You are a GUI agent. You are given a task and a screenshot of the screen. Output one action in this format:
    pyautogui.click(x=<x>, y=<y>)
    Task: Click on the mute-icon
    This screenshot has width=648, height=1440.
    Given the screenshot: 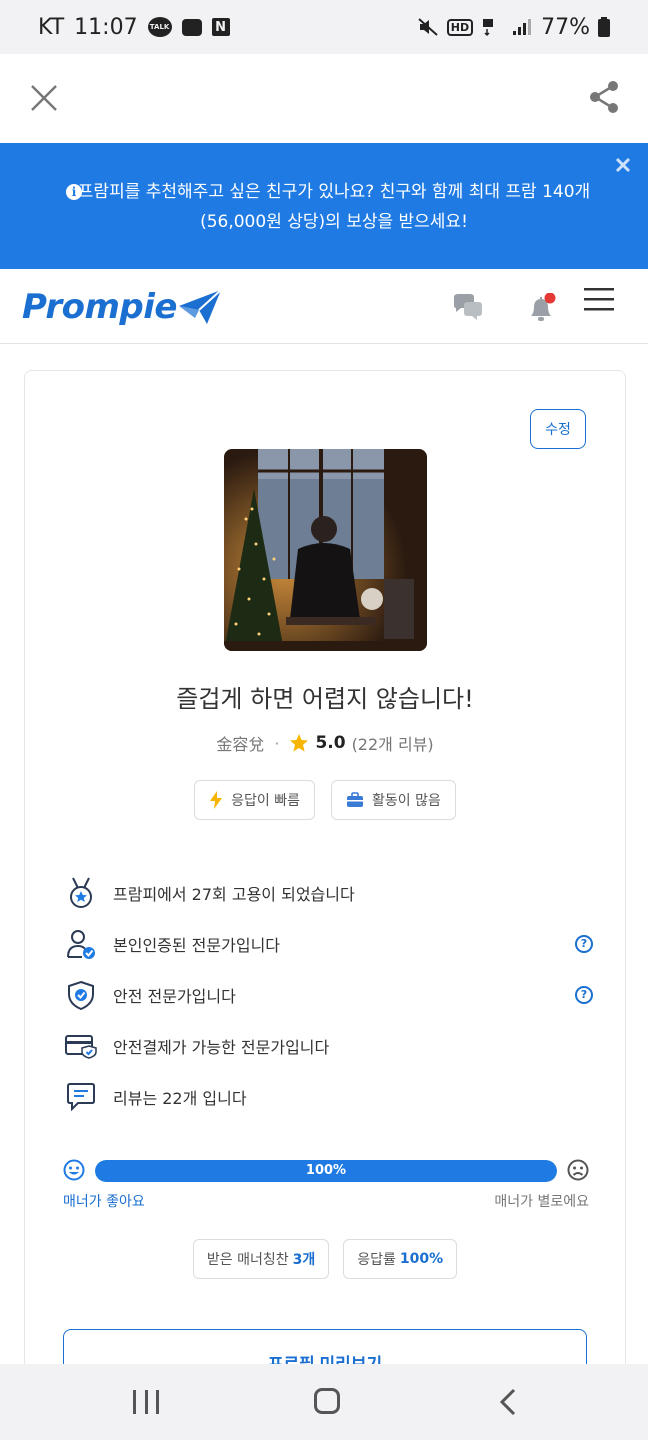 What is the action you would take?
    pyautogui.click(x=428, y=27)
    